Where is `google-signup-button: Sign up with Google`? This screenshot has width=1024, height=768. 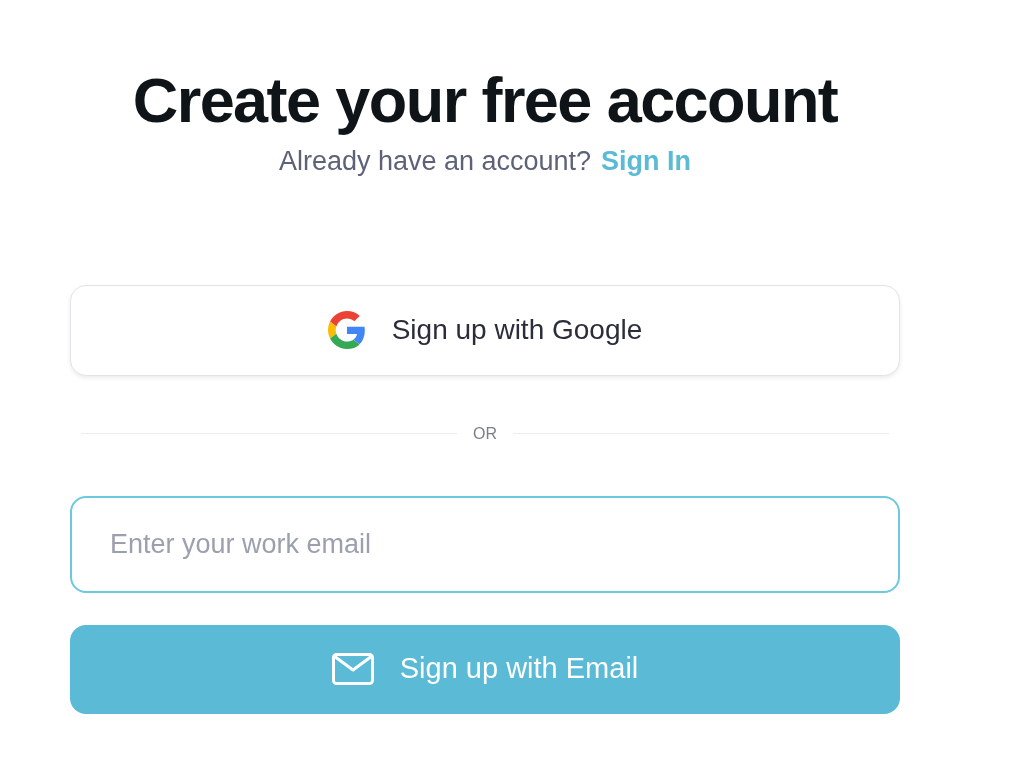 google-signup-button: Sign up with Google is located at coordinates (485, 330).